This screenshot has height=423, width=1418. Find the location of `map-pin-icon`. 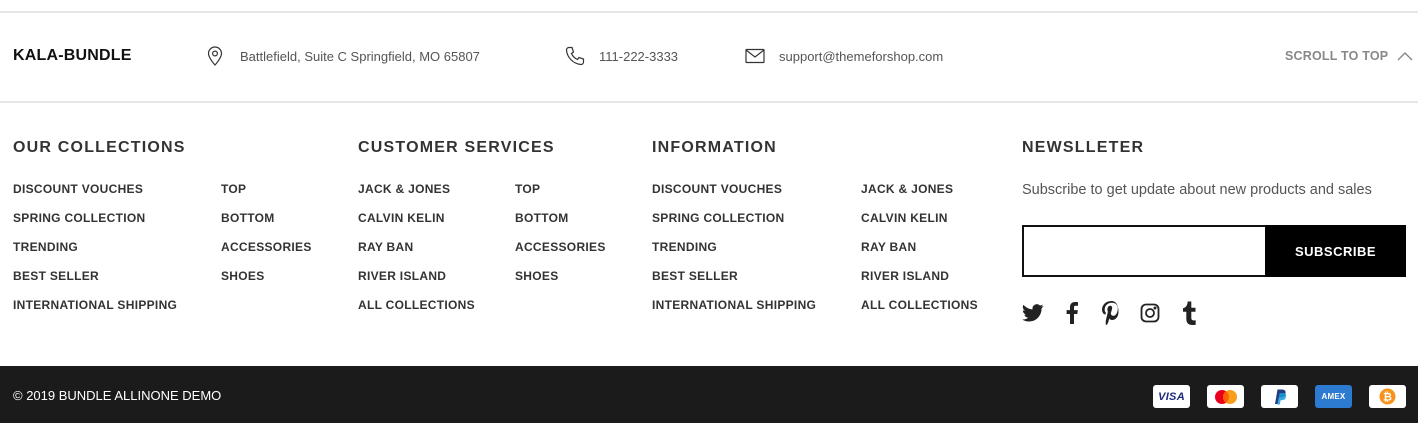

map-pin-icon is located at coordinates (215, 56).